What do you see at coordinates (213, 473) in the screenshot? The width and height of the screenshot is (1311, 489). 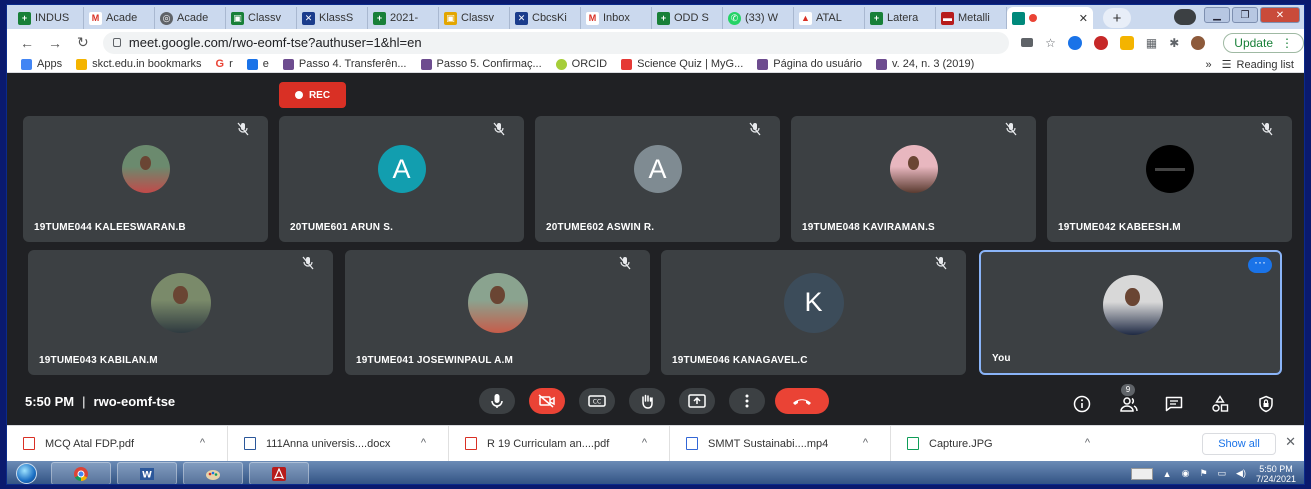 I see `taskbar-paint` at bounding box center [213, 473].